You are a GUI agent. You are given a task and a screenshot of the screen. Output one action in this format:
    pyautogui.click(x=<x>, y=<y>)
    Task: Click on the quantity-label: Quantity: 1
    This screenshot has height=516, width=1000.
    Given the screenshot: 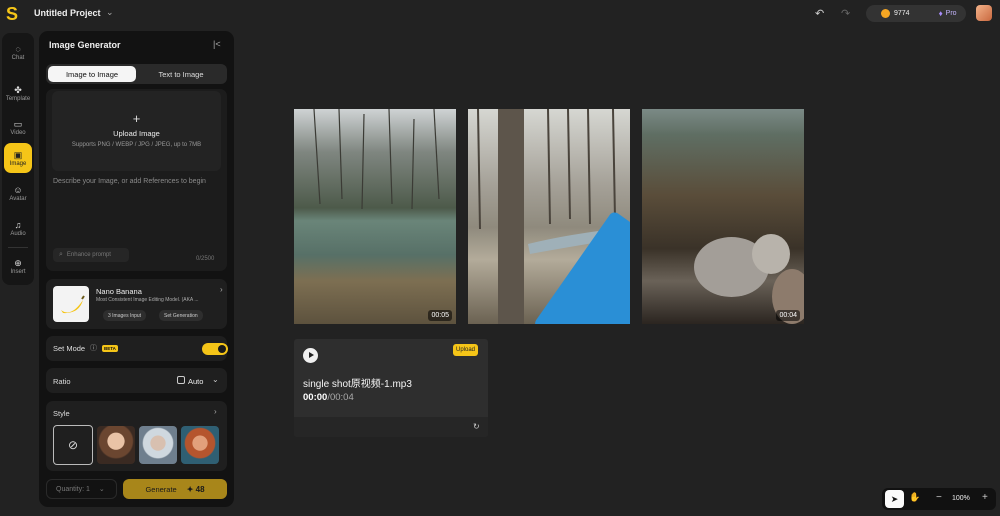 What is the action you would take?
    pyautogui.click(x=73, y=489)
    